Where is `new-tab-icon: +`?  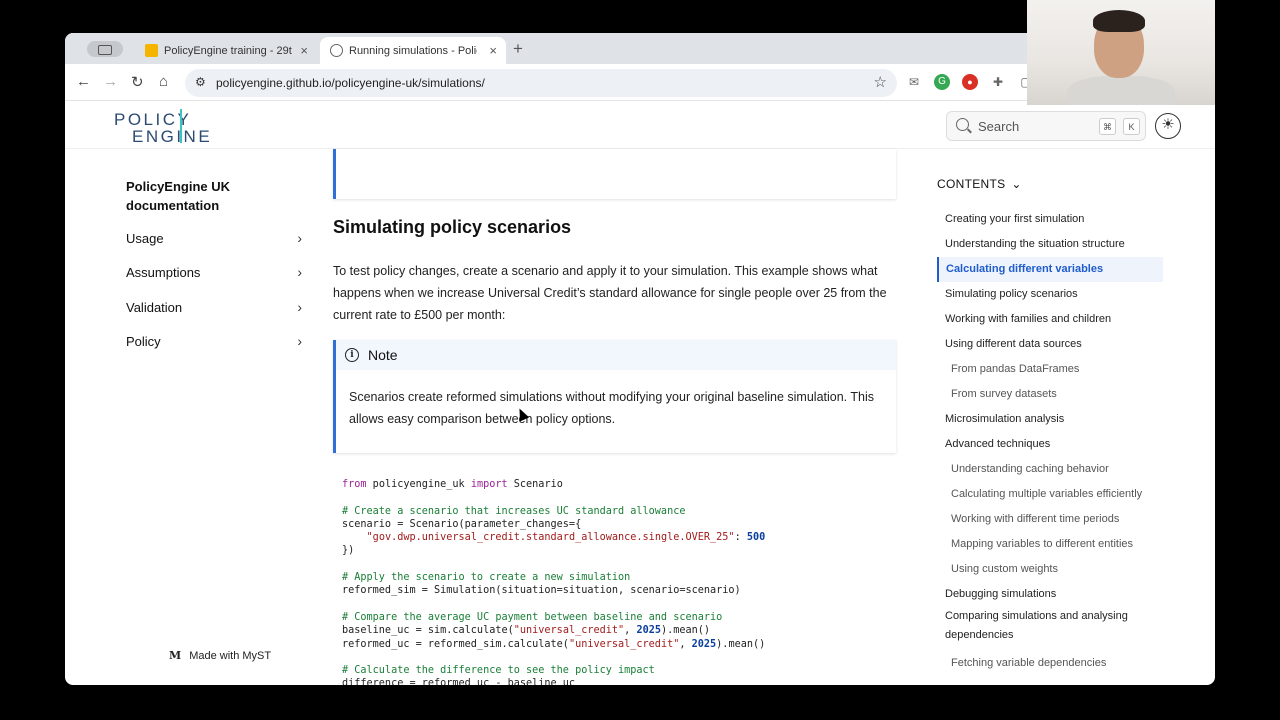 new-tab-icon: + is located at coordinates (518, 49).